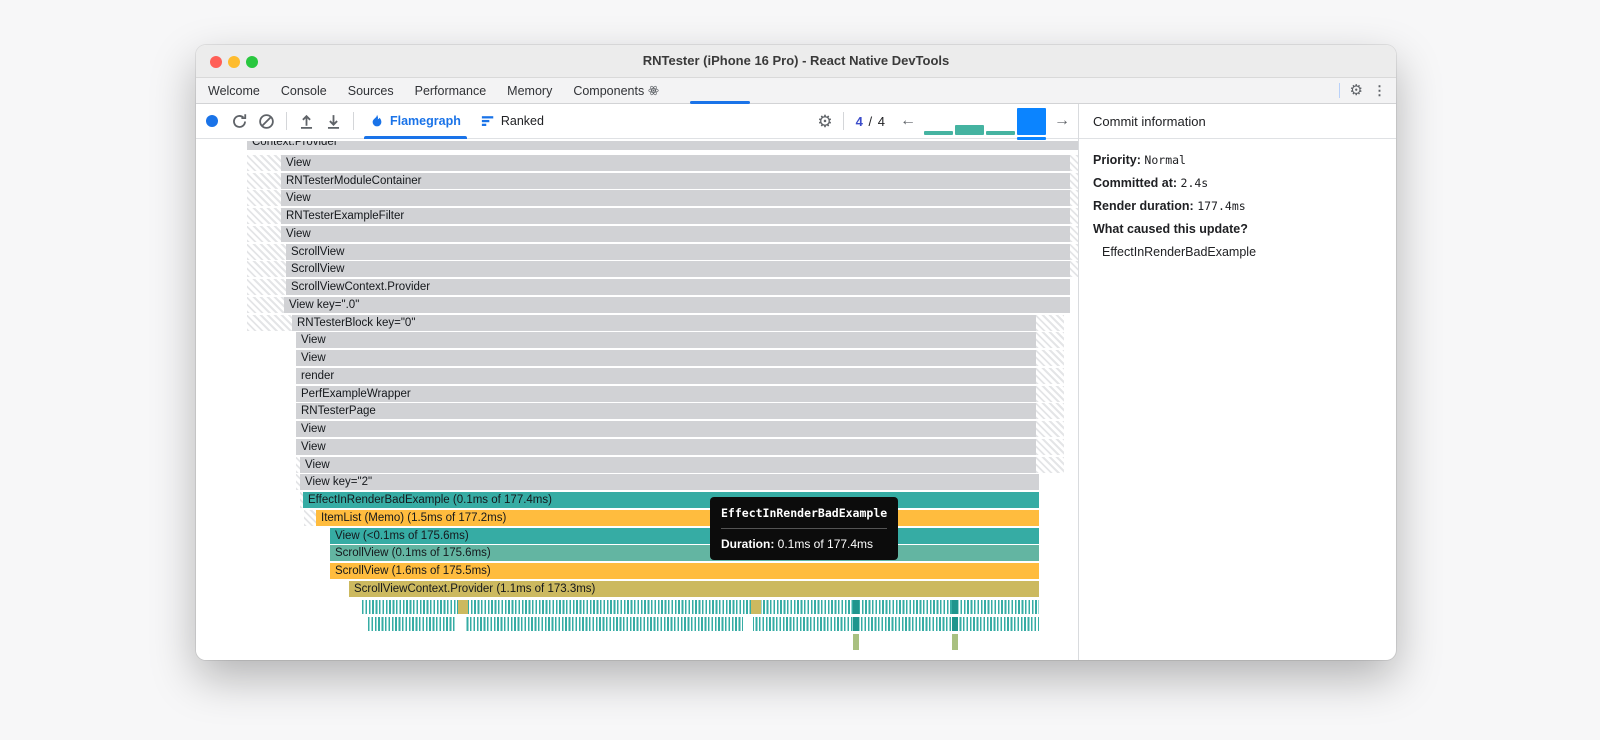 The height and width of the screenshot is (740, 1600). I want to click on tab-label: Performance, so click(450, 90).